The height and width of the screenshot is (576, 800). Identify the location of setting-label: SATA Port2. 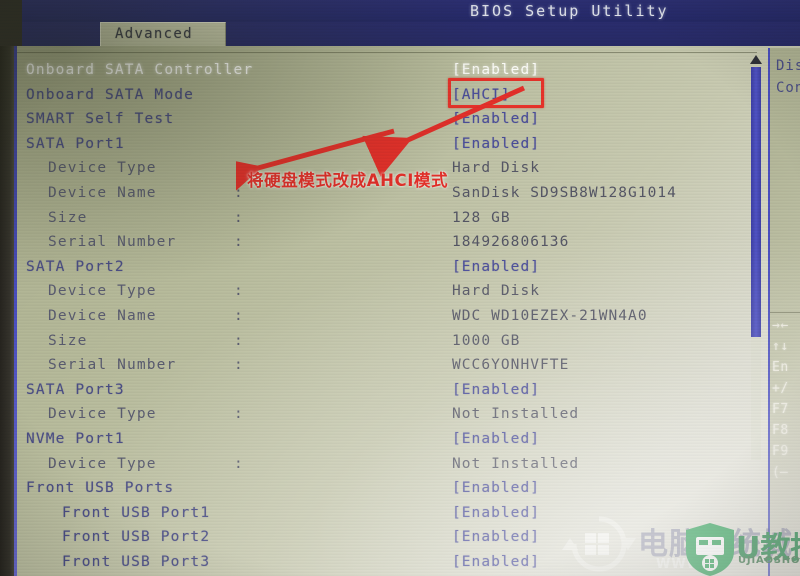
(75, 266).